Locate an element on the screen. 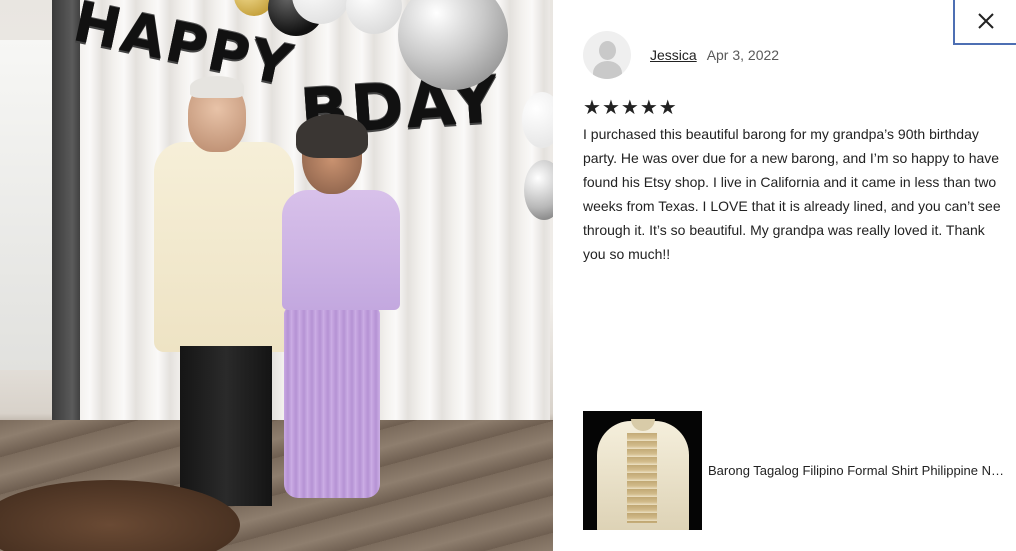 The height and width of the screenshot is (551, 1016). lavender-blouse is located at coordinates (341, 250).